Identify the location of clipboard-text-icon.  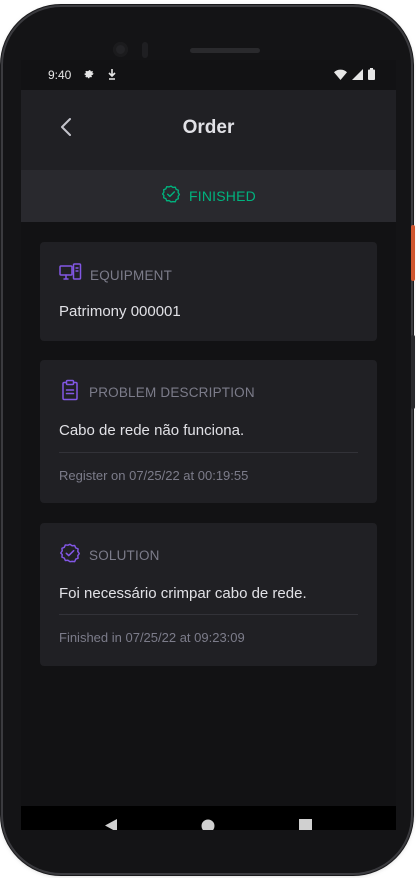
(70, 392).